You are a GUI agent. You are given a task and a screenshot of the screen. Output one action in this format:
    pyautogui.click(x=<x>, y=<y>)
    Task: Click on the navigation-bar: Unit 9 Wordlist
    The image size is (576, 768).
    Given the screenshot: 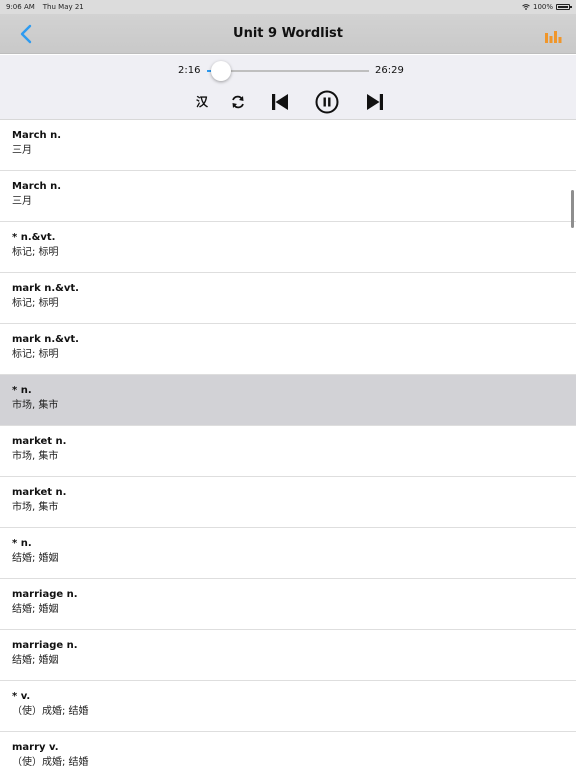 What is the action you would take?
    pyautogui.click(x=288, y=34)
    